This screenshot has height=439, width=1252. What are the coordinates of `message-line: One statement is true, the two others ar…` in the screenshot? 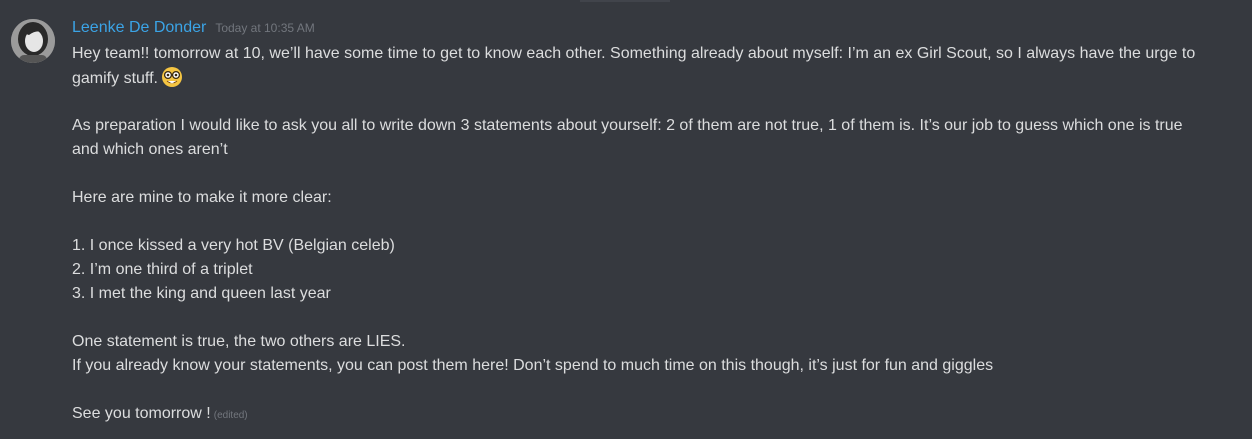 It's located at (239, 341).